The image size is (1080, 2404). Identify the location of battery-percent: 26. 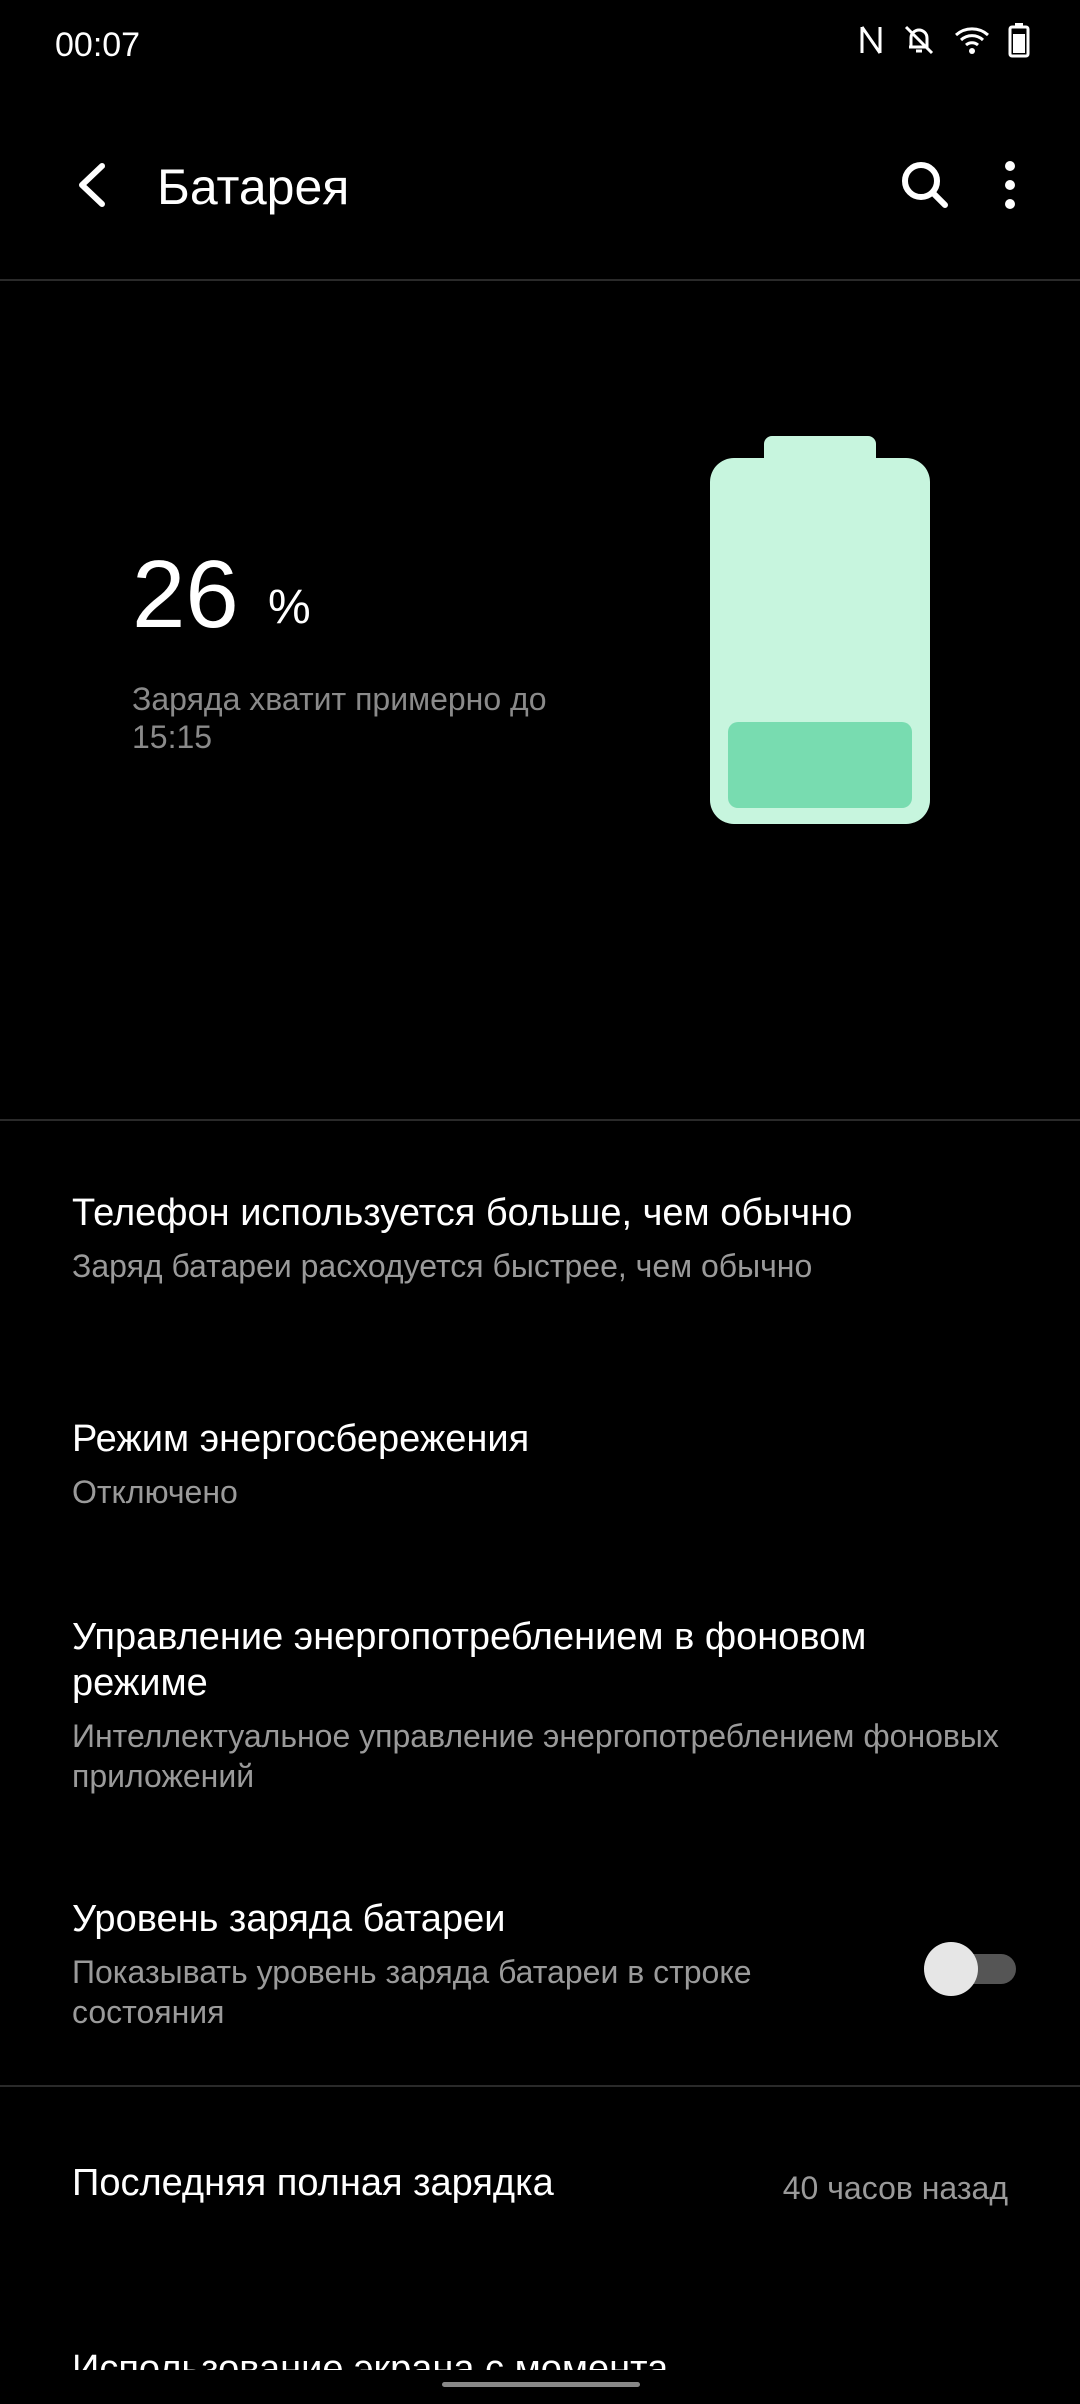
(185, 594).